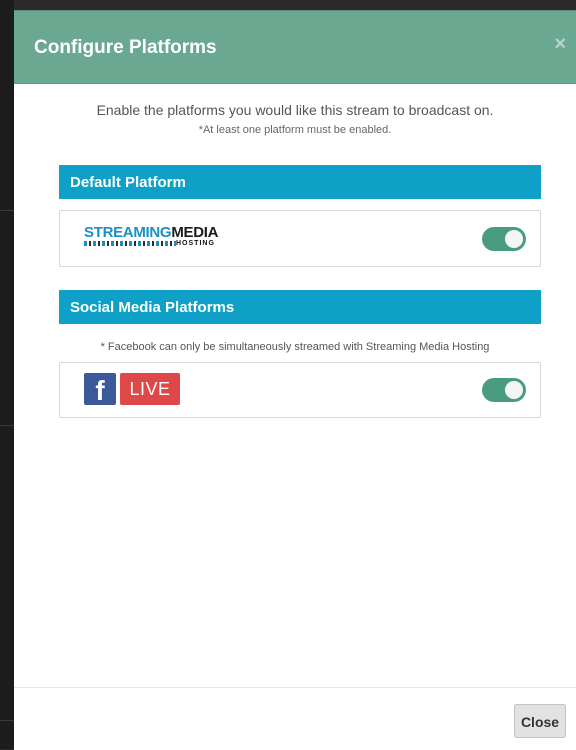  What do you see at coordinates (504, 390) in the screenshot?
I see `facebook-live-toggle` at bounding box center [504, 390].